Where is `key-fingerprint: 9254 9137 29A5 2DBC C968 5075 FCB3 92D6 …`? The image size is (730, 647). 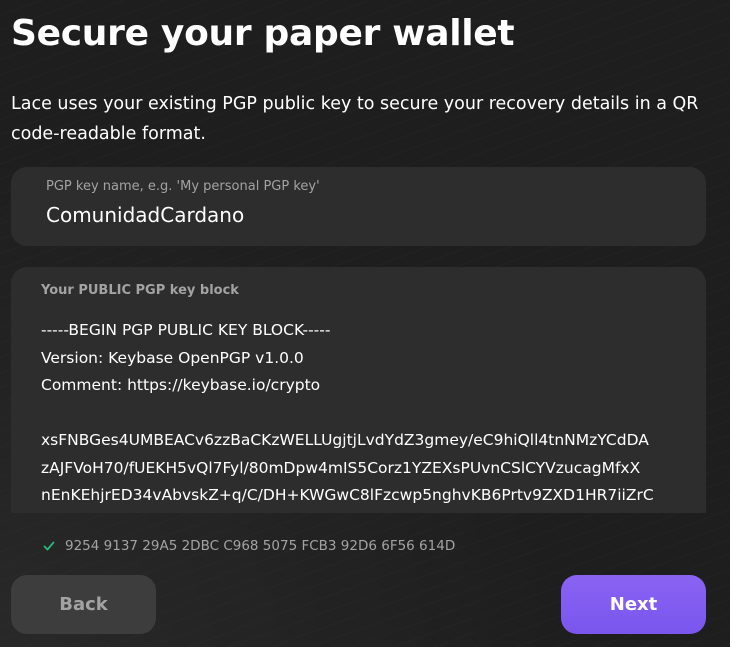 key-fingerprint: 9254 9137 29A5 2DBC C968 5075 FCB3 92D6 … is located at coordinates (249, 546).